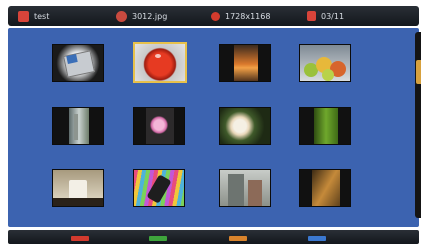 The height and width of the screenshot is (244, 421). I want to click on thumbnail-pink-flower, so click(159, 126).